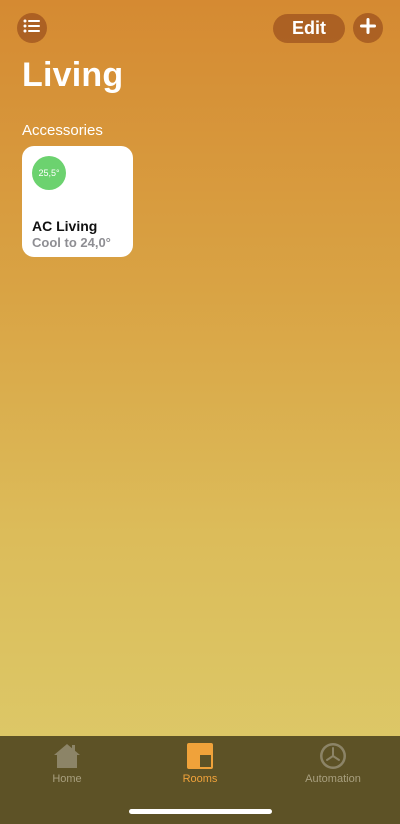 Image resolution: width=400 pixels, height=824 pixels. What do you see at coordinates (77, 201) in the screenshot?
I see `accessory-tile-ac-living: 25,5° AC Living Cool to 24,0°` at bounding box center [77, 201].